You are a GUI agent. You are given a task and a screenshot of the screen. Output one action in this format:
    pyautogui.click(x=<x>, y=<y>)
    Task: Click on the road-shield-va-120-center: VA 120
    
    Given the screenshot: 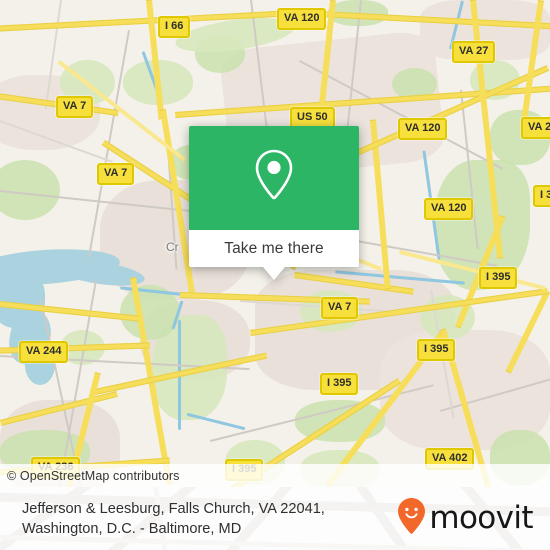 What is the action you would take?
    pyautogui.click(x=449, y=209)
    